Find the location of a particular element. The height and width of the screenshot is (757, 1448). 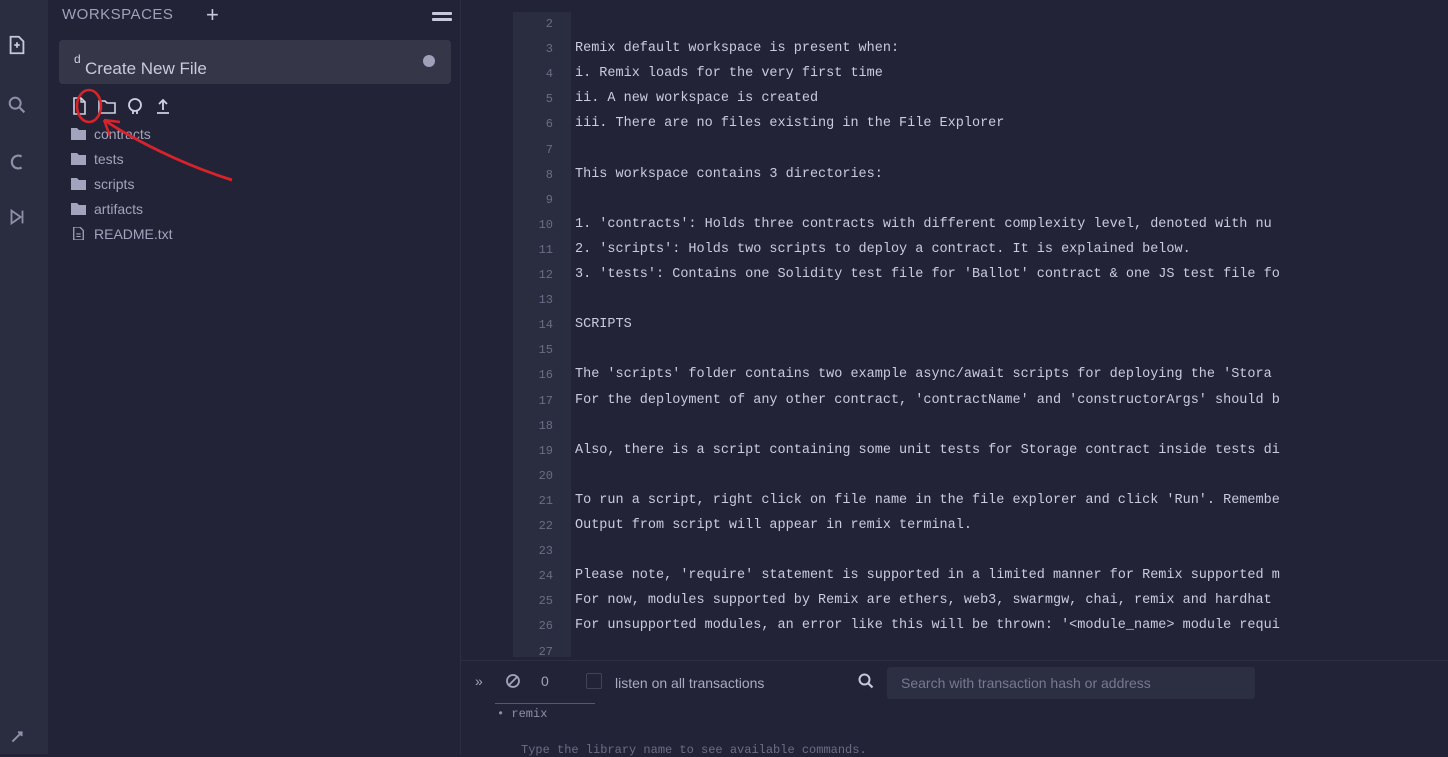

file-toolbar is located at coordinates (121, 106).